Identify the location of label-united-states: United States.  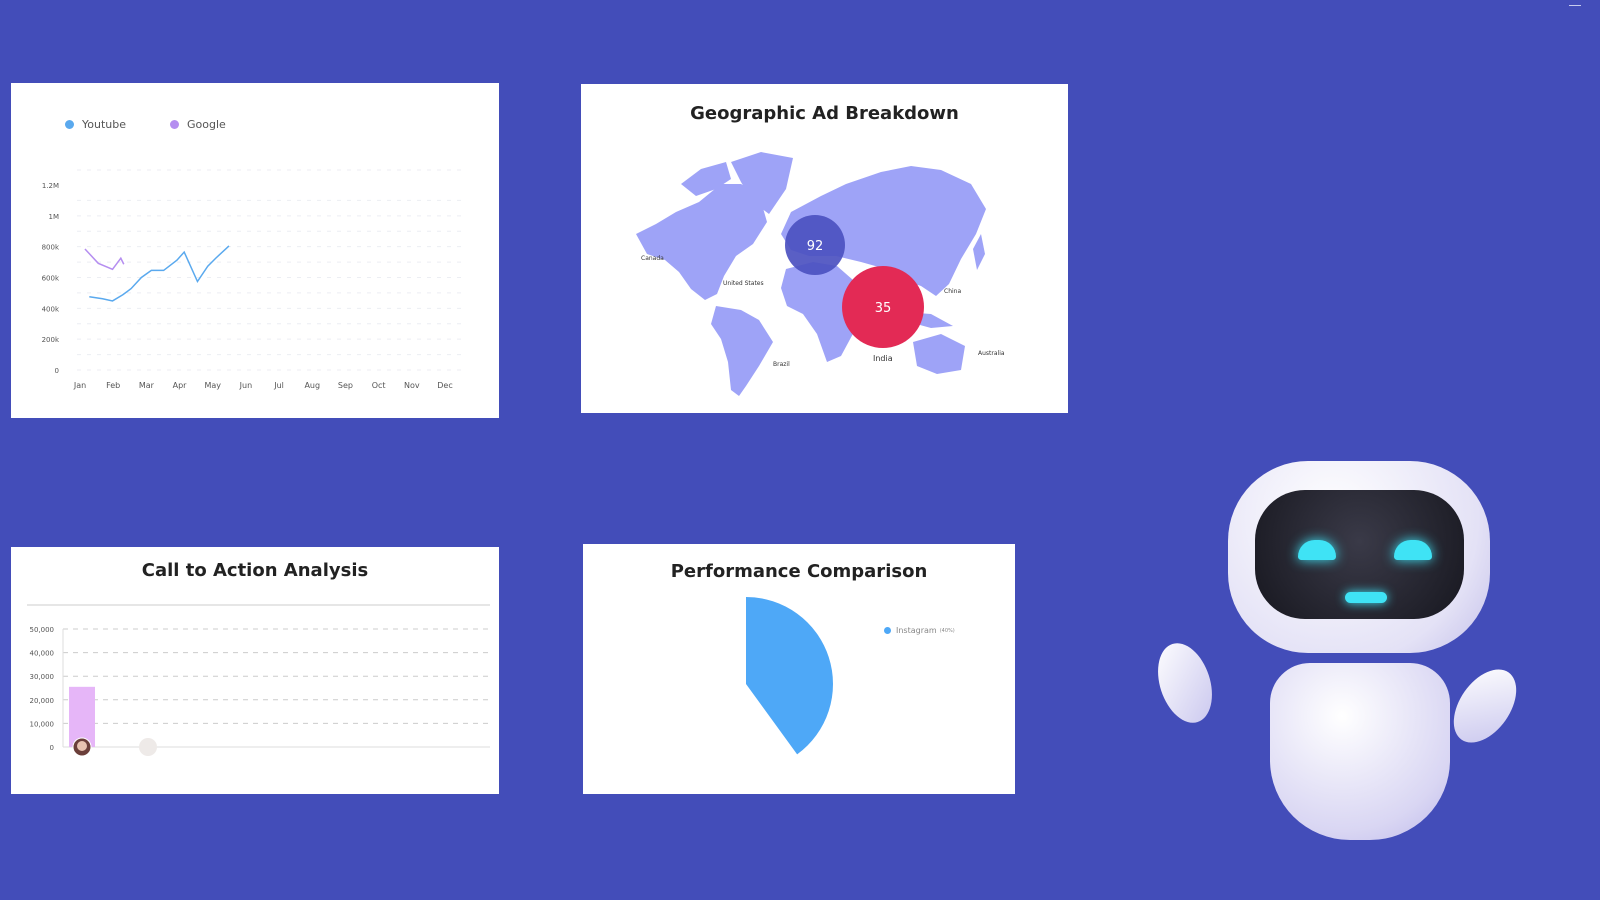
(743, 283).